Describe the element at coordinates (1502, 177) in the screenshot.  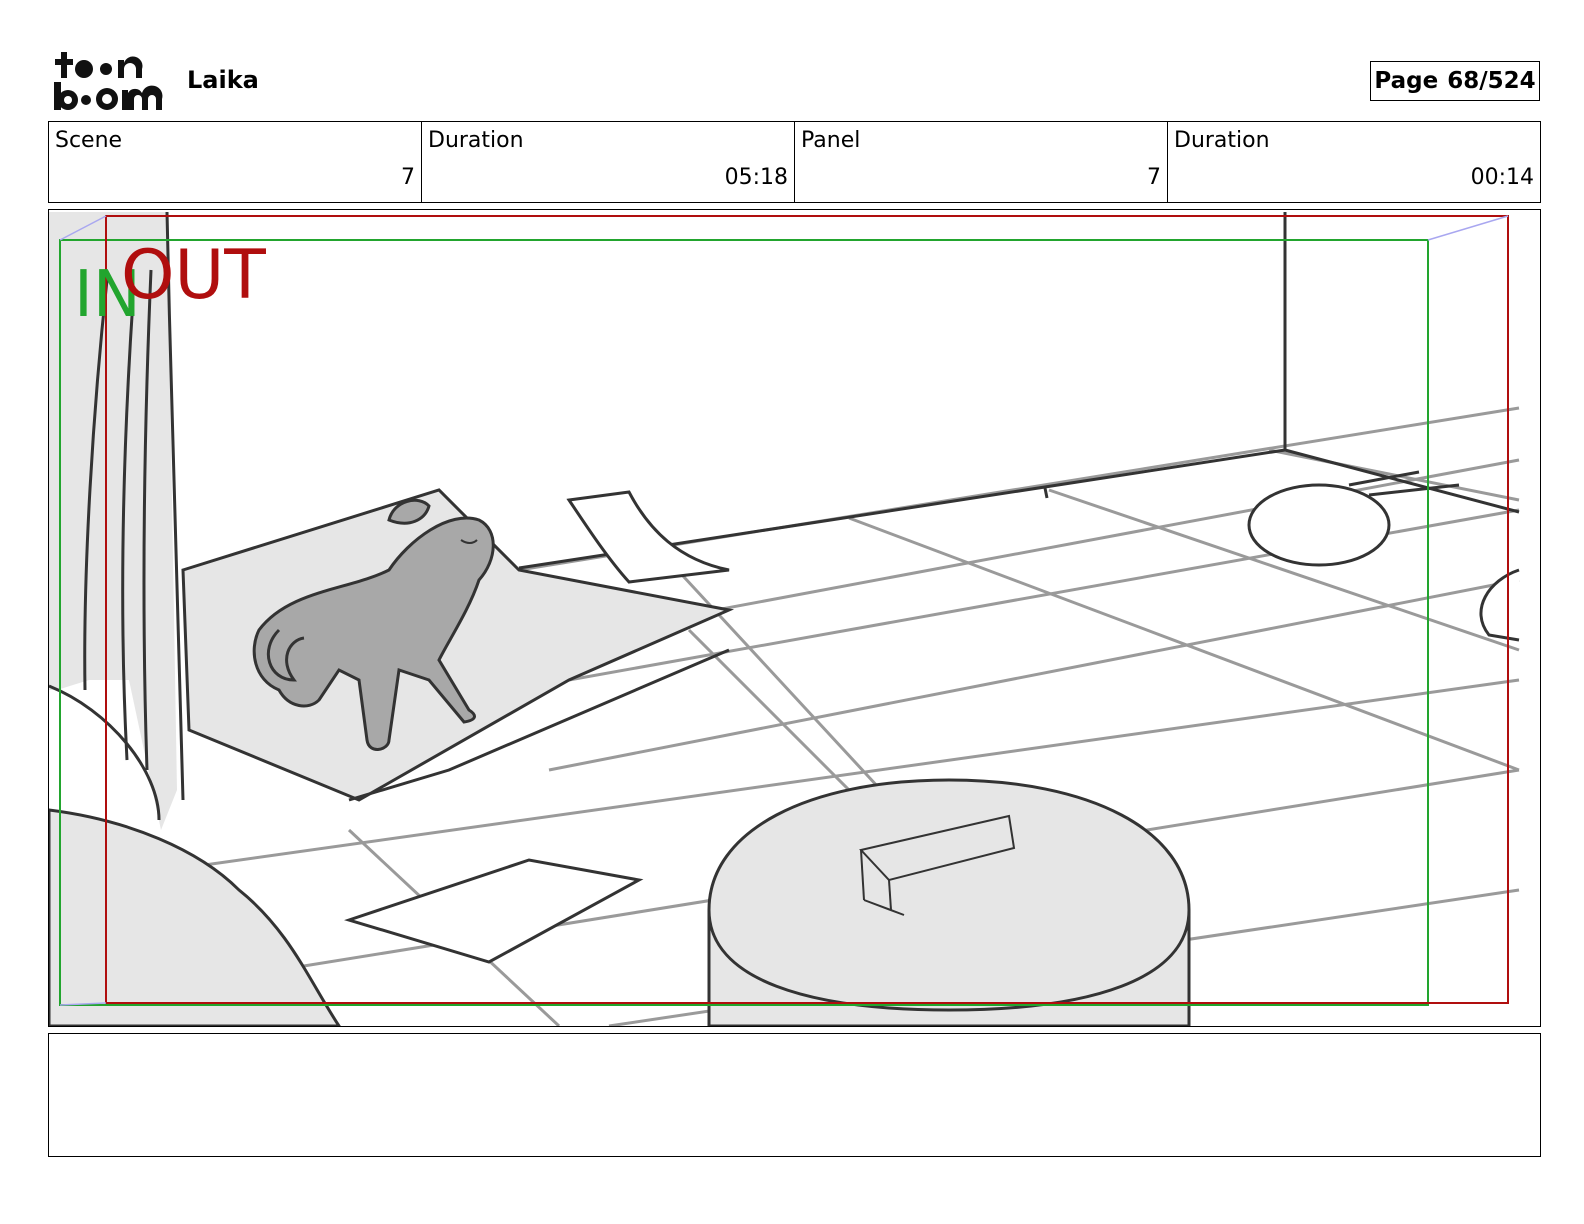
I see `panel-duration-value: 00:14` at that location.